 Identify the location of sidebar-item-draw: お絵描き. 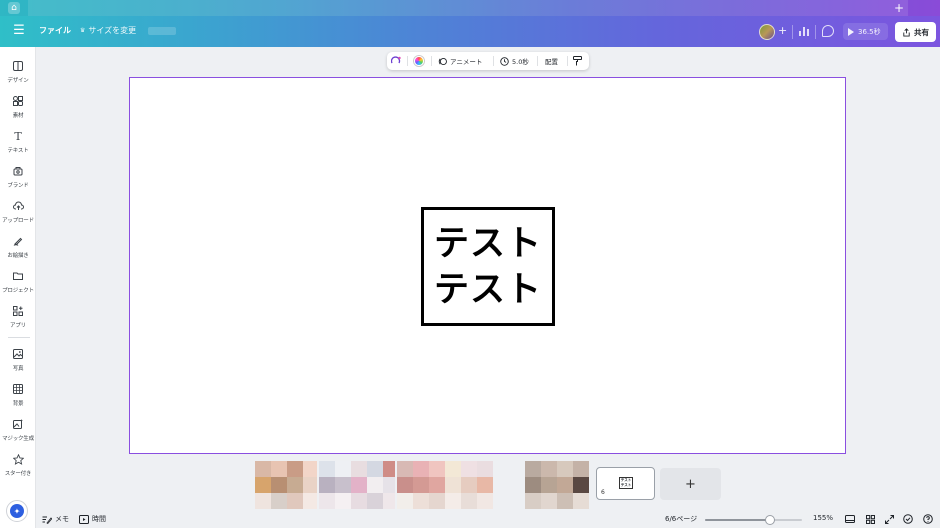
(18, 249).